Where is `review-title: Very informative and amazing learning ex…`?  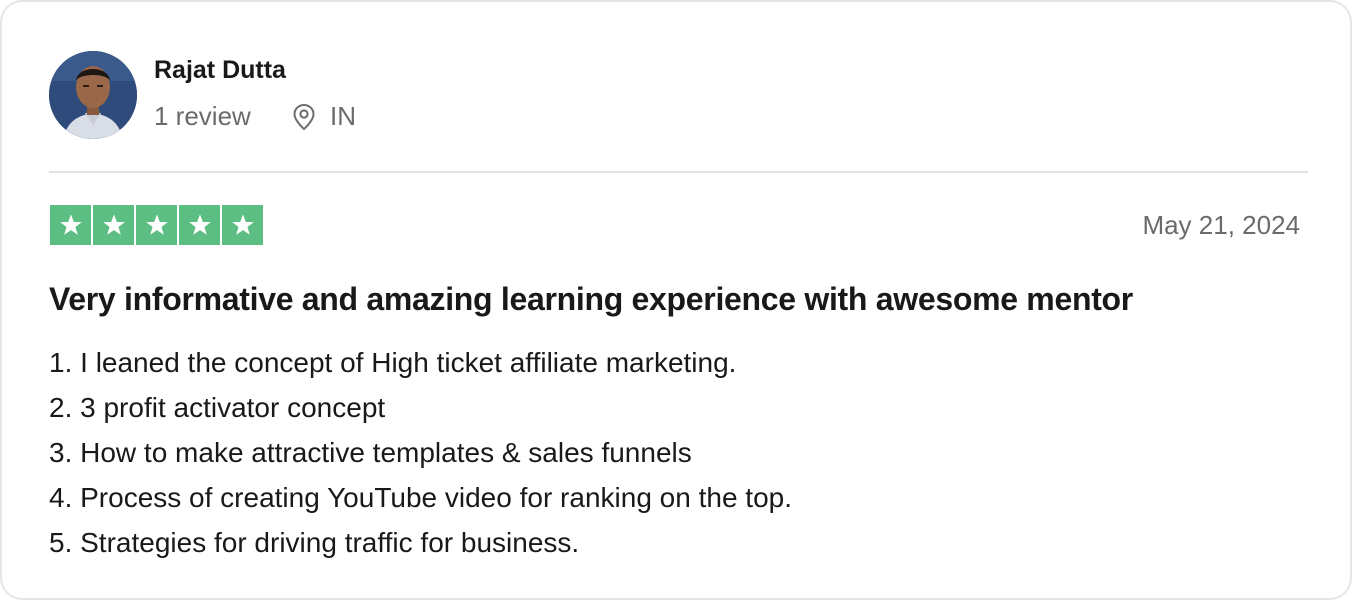 review-title: Very informative and amazing learning ex… is located at coordinates (591, 299).